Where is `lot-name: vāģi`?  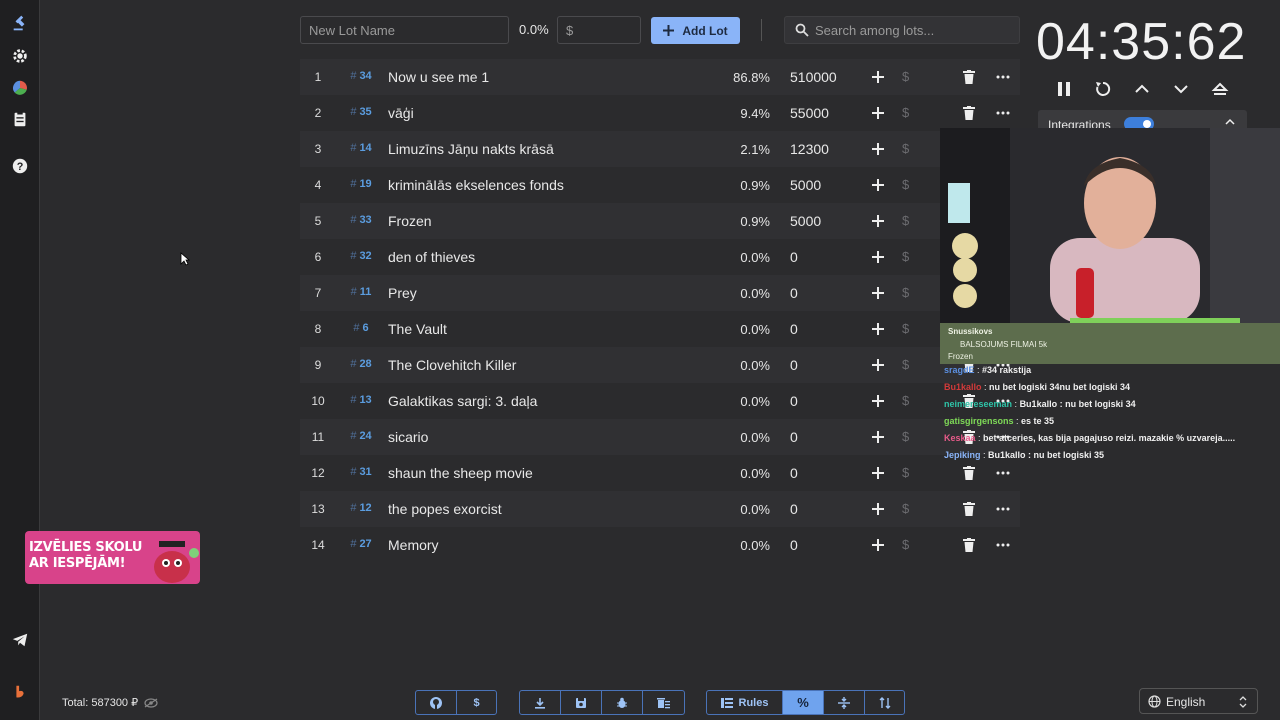
lot-name: vāģi is located at coordinates (401, 113).